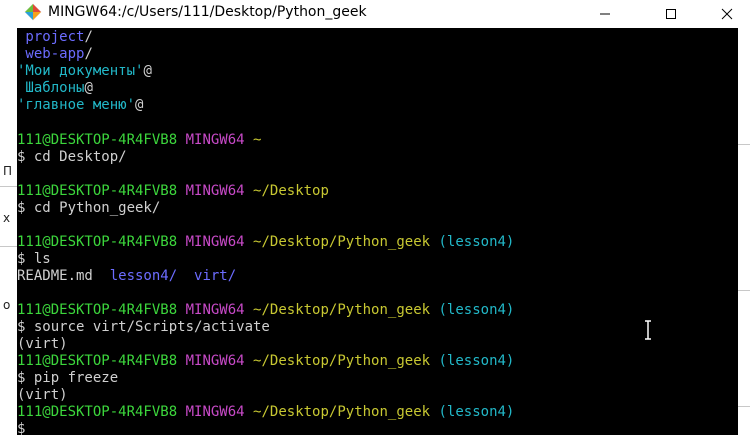 This screenshot has width=750, height=435. What do you see at coordinates (375, 14) in the screenshot?
I see `title-bar: MINGW64:/c/Users/111/Desktop/Python_geek` at bounding box center [375, 14].